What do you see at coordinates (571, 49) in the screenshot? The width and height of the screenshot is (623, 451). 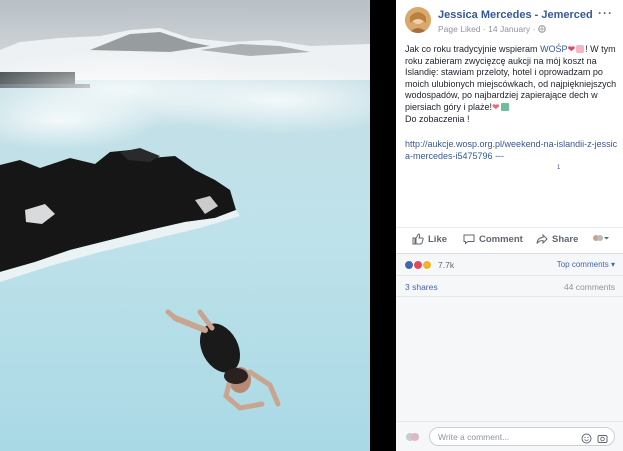 I see `heart-emoji-icon: ❤` at bounding box center [571, 49].